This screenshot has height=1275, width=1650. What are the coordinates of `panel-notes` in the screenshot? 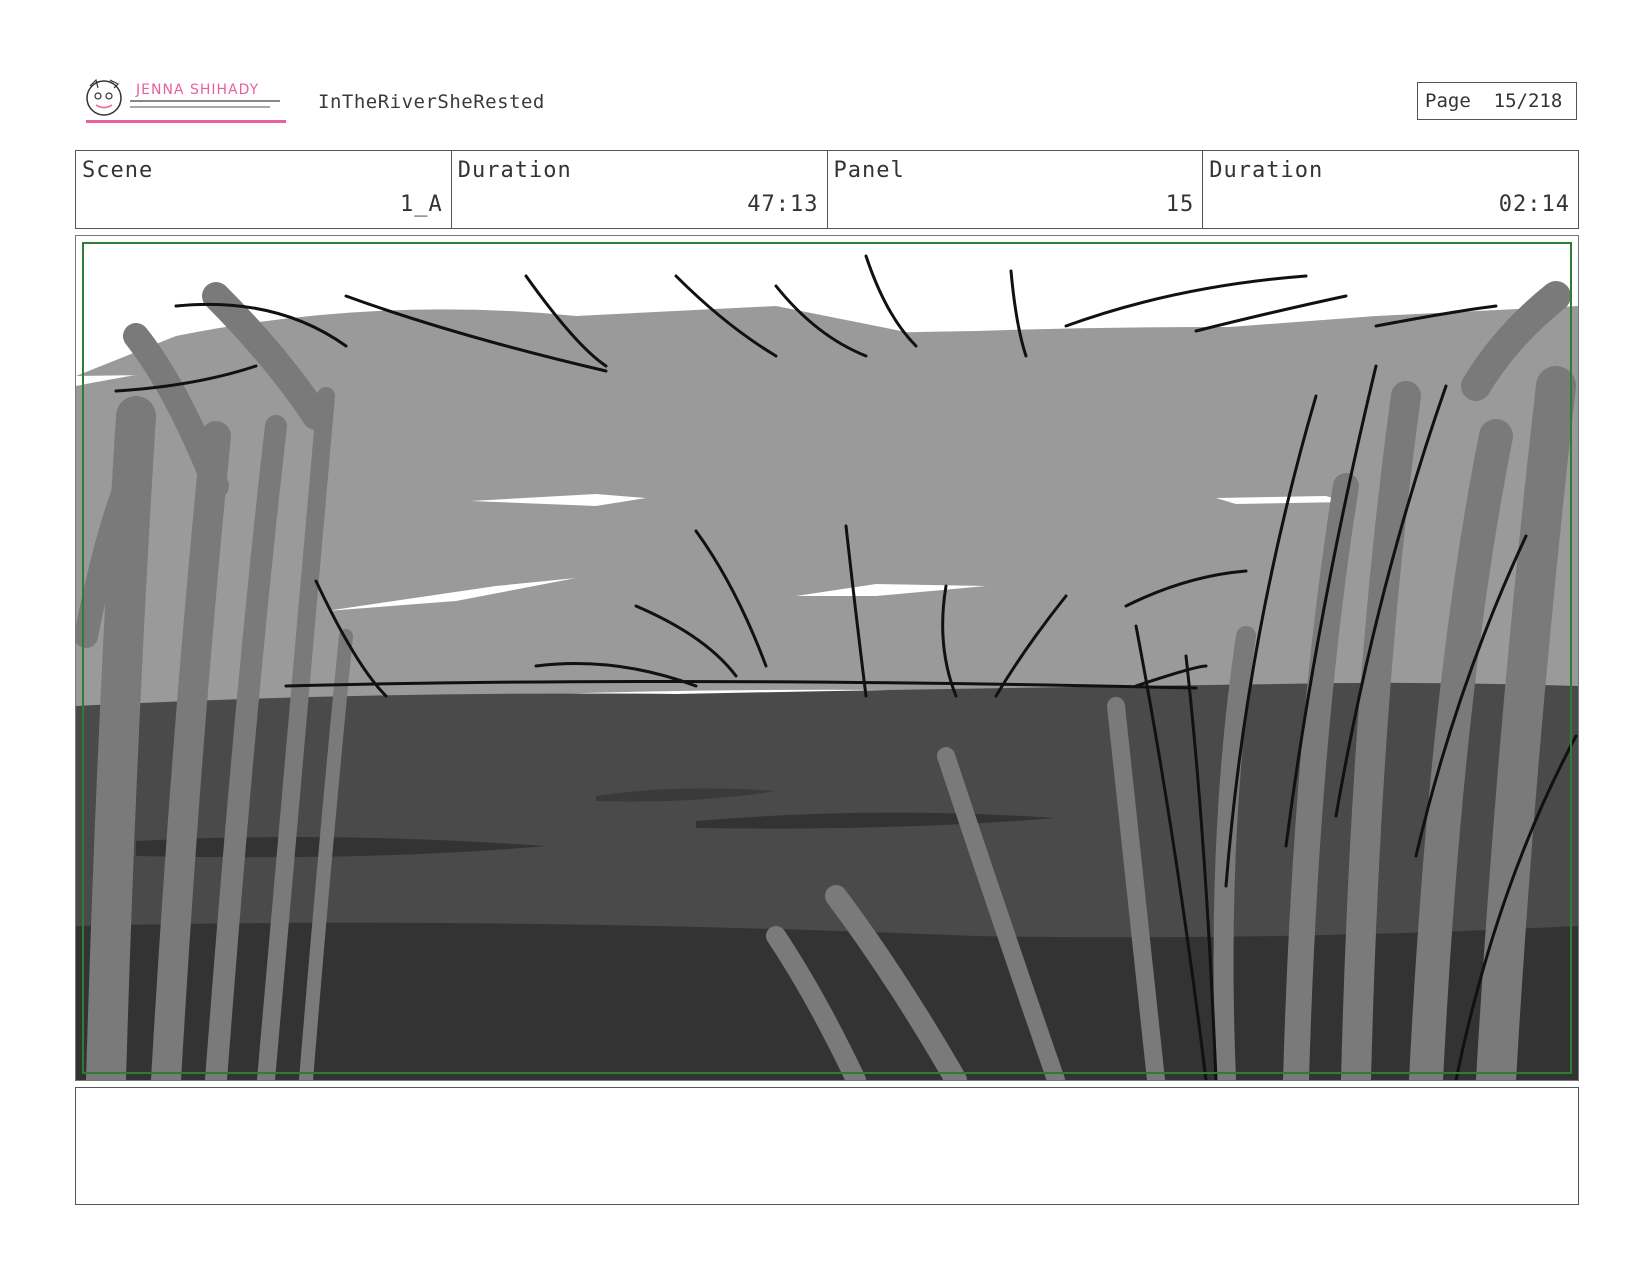 It's located at (827, 1146).